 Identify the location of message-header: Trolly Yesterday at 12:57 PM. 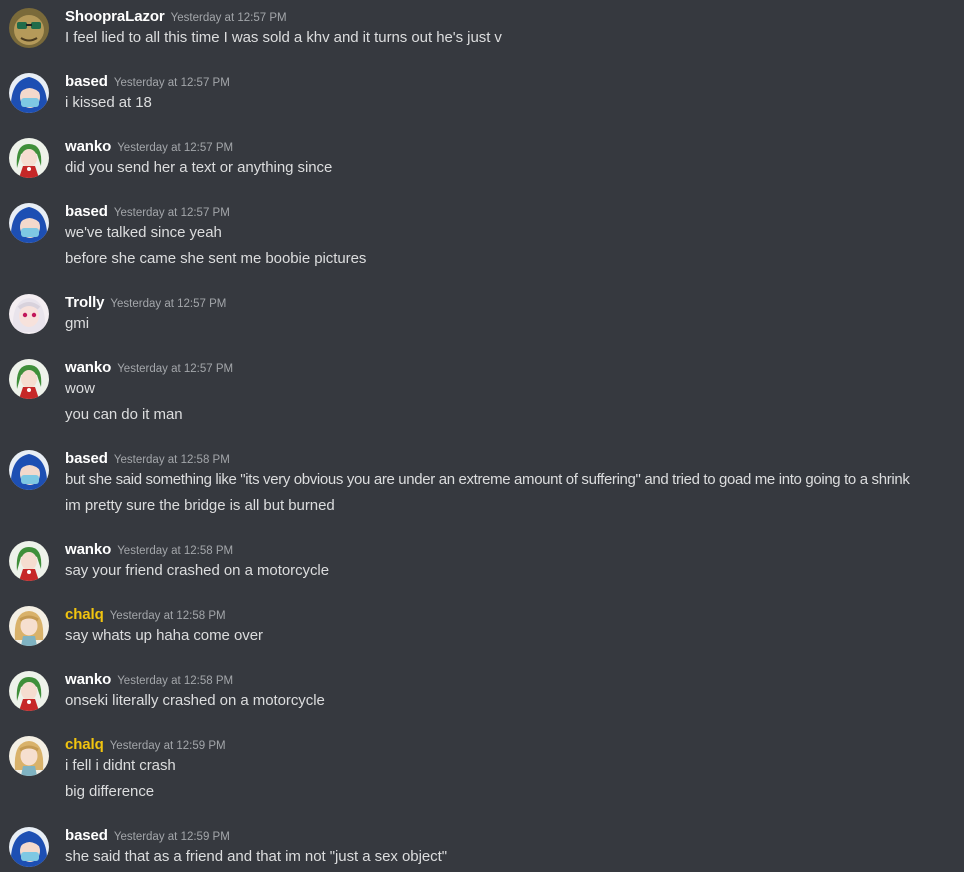
(145, 304).